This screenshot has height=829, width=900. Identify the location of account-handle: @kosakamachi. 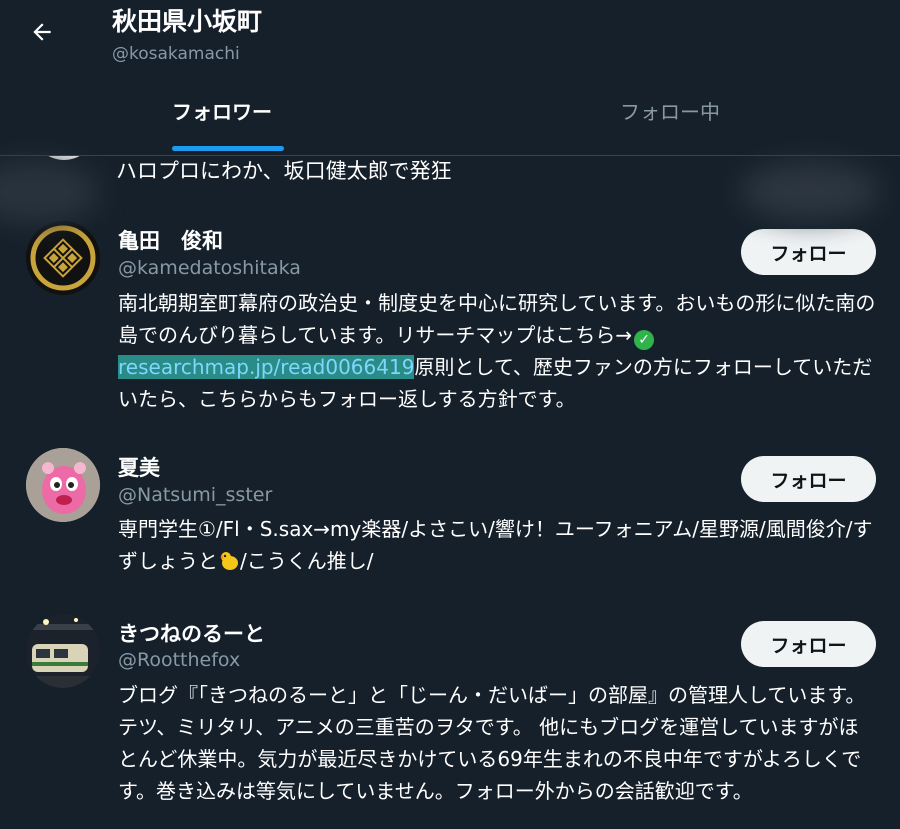
(176, 54).